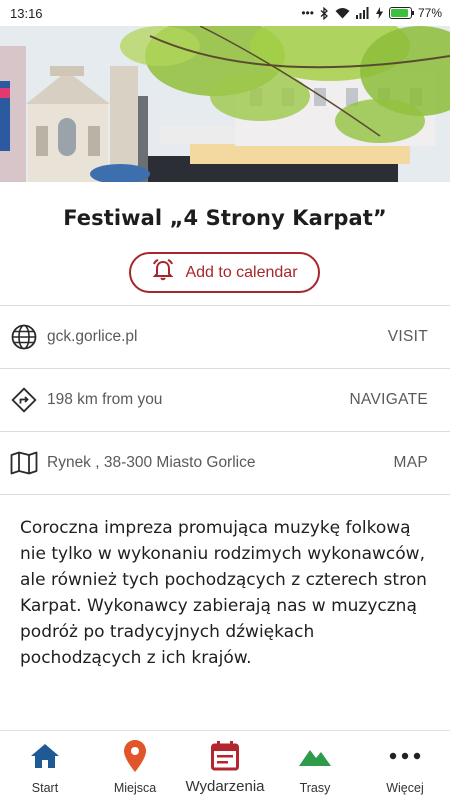 This screenshot has width=450, height=800. What do you see at coordinates (408, 337) in the screenshot?
I see `visit-button: VISIT` at bounding box center [408, 337].